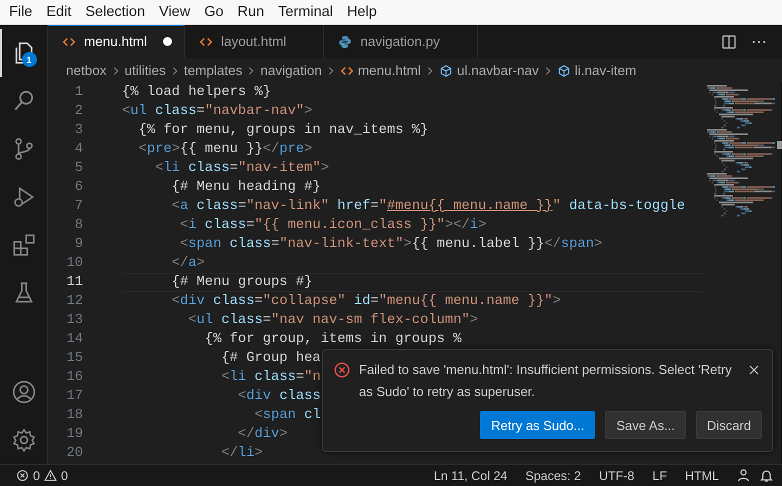  Describe the element at coordinates (74, 377) in the screenshot. I see `line-number: 16` at that location.